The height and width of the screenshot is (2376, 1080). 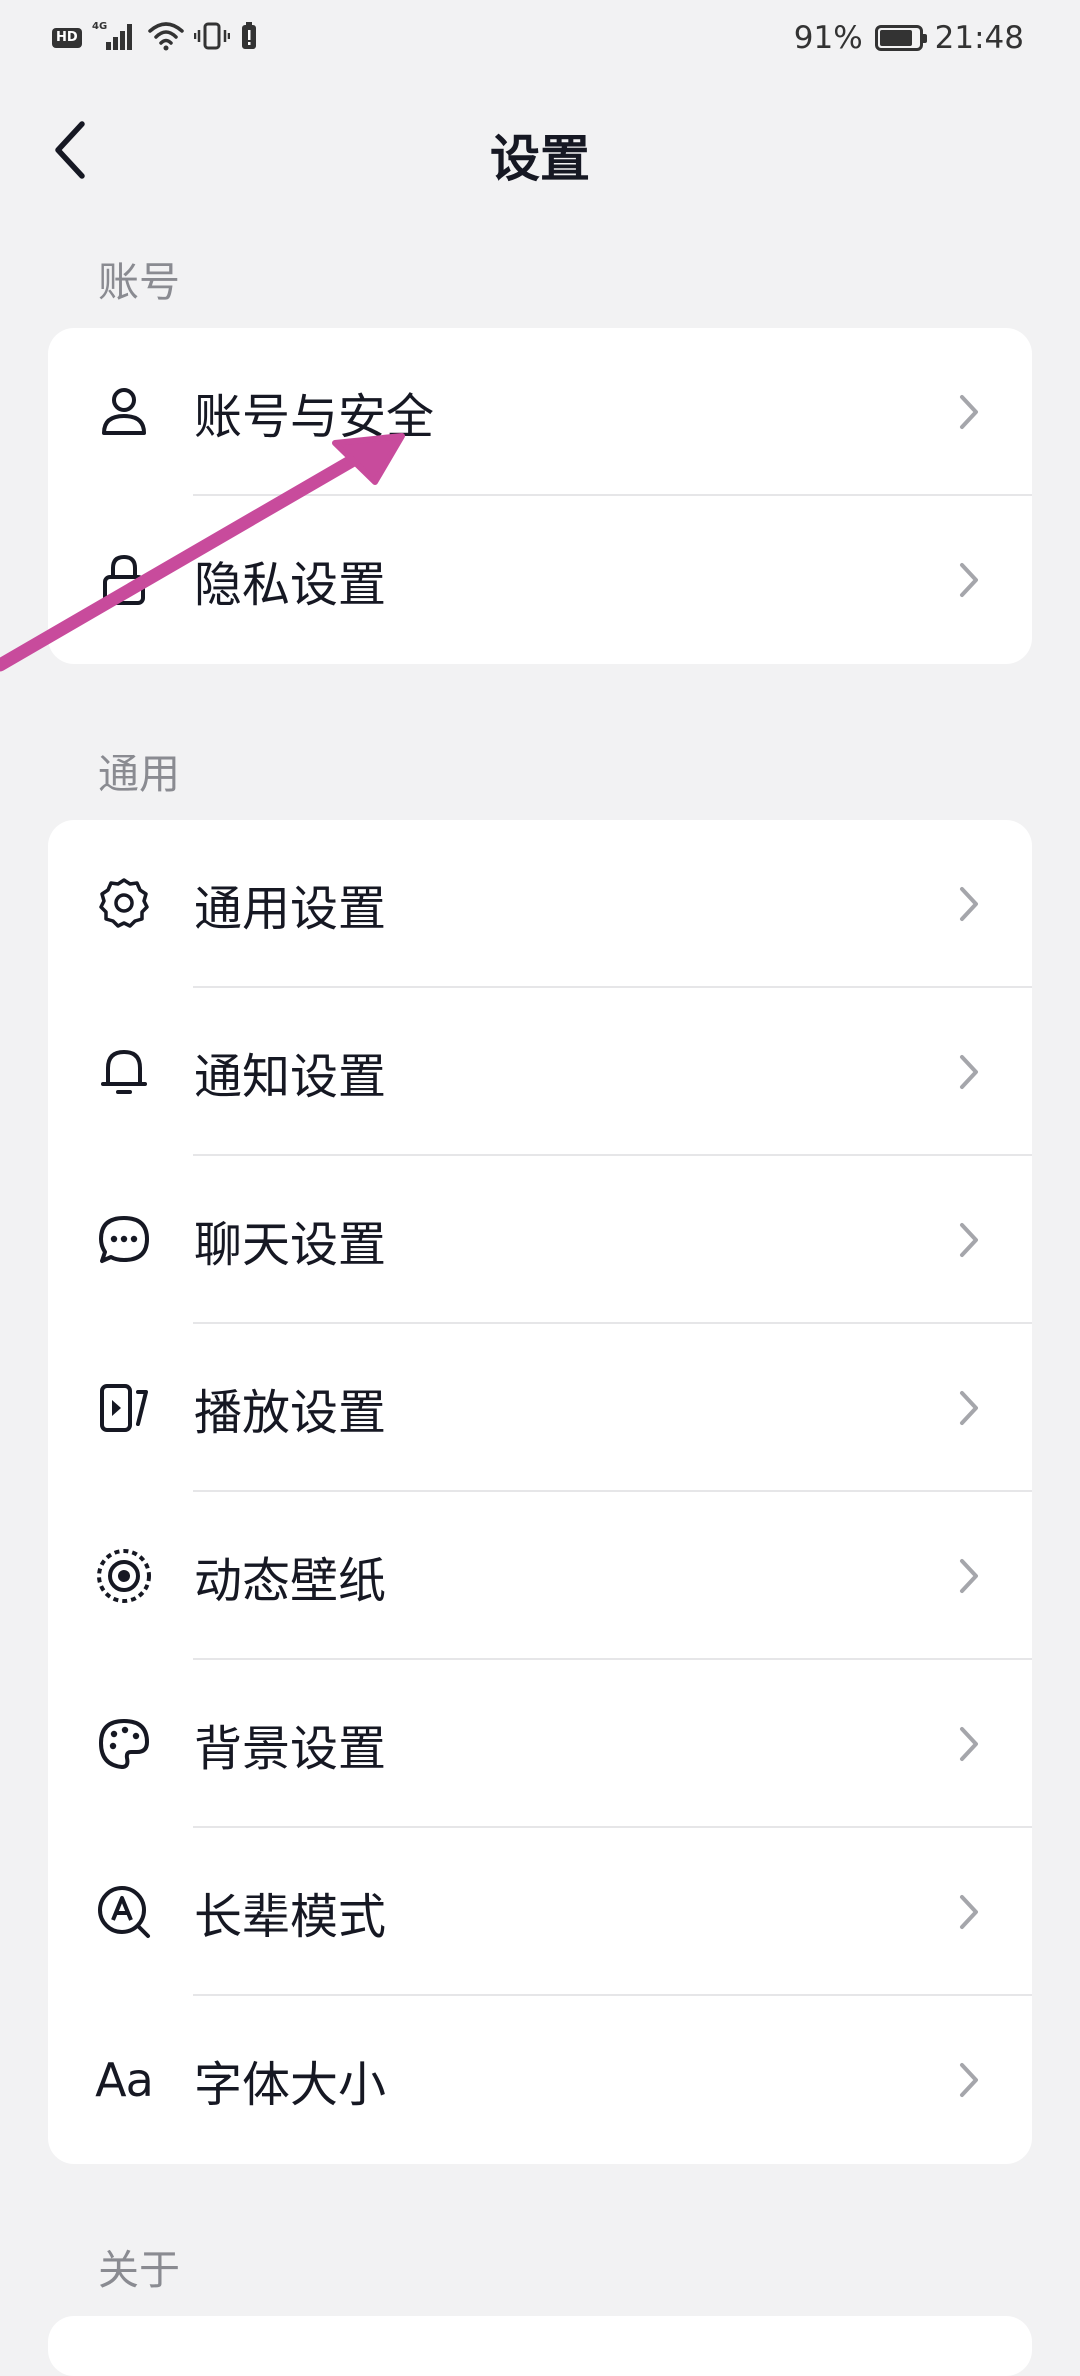 I want to click on row-label: 动态壁纸, so click(x=290, y=1581).